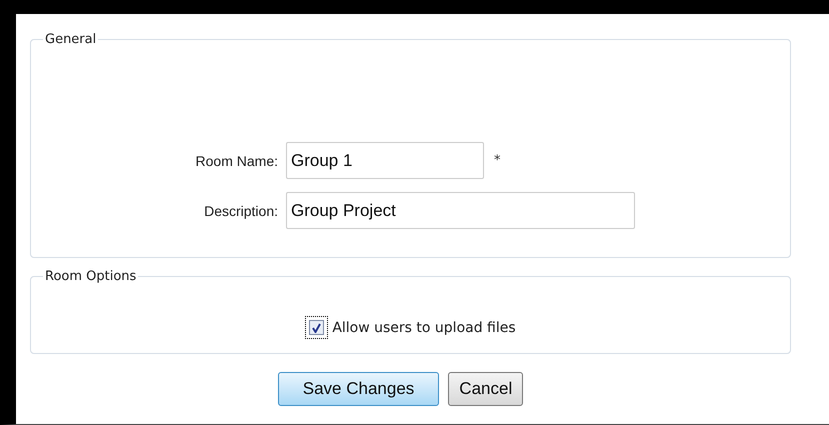 Image resolution: width=829 pixels, height=425 pixels. I want to click on cancel-button: Cancel, so click(486, 389).